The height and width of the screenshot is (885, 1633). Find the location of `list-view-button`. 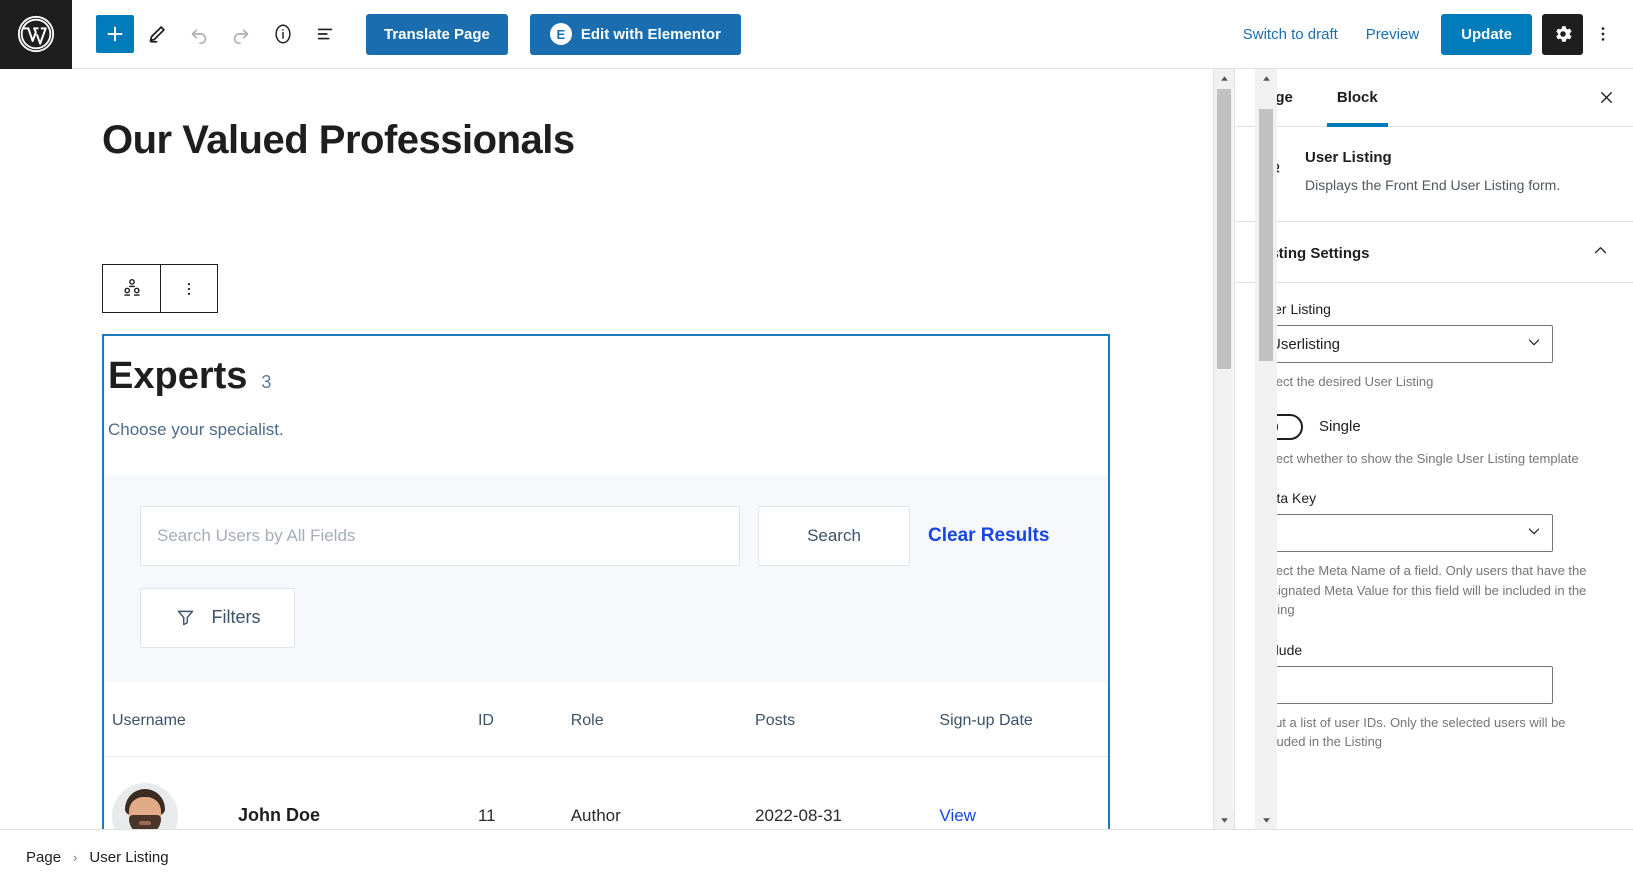

list-view-button is located at coordinates (325, 34).